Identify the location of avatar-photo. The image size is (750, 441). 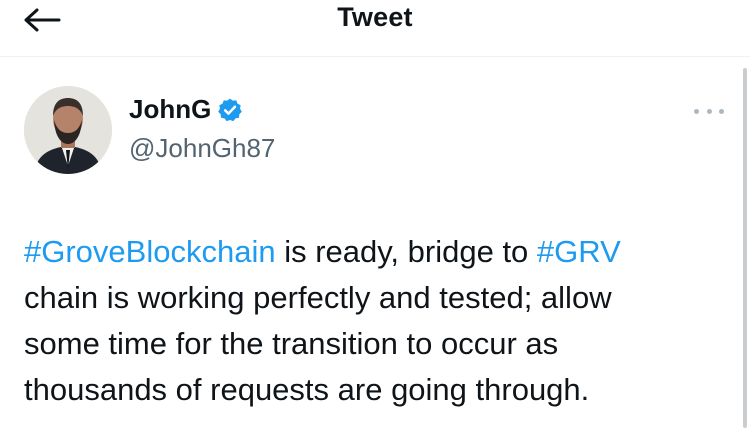
(68, 130).